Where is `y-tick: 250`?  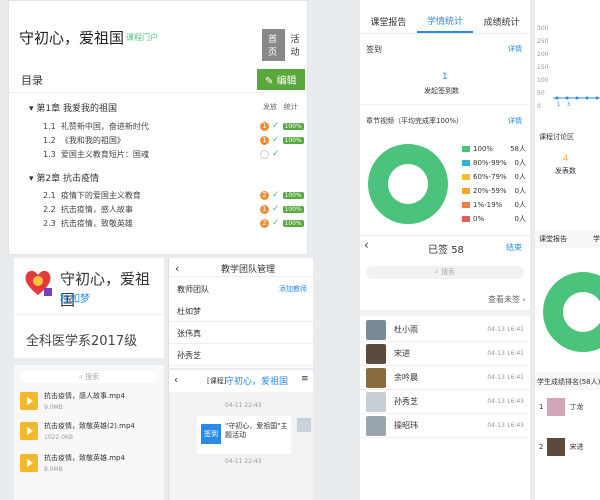
y-tick: 250 is located at coordinates (543, 41).